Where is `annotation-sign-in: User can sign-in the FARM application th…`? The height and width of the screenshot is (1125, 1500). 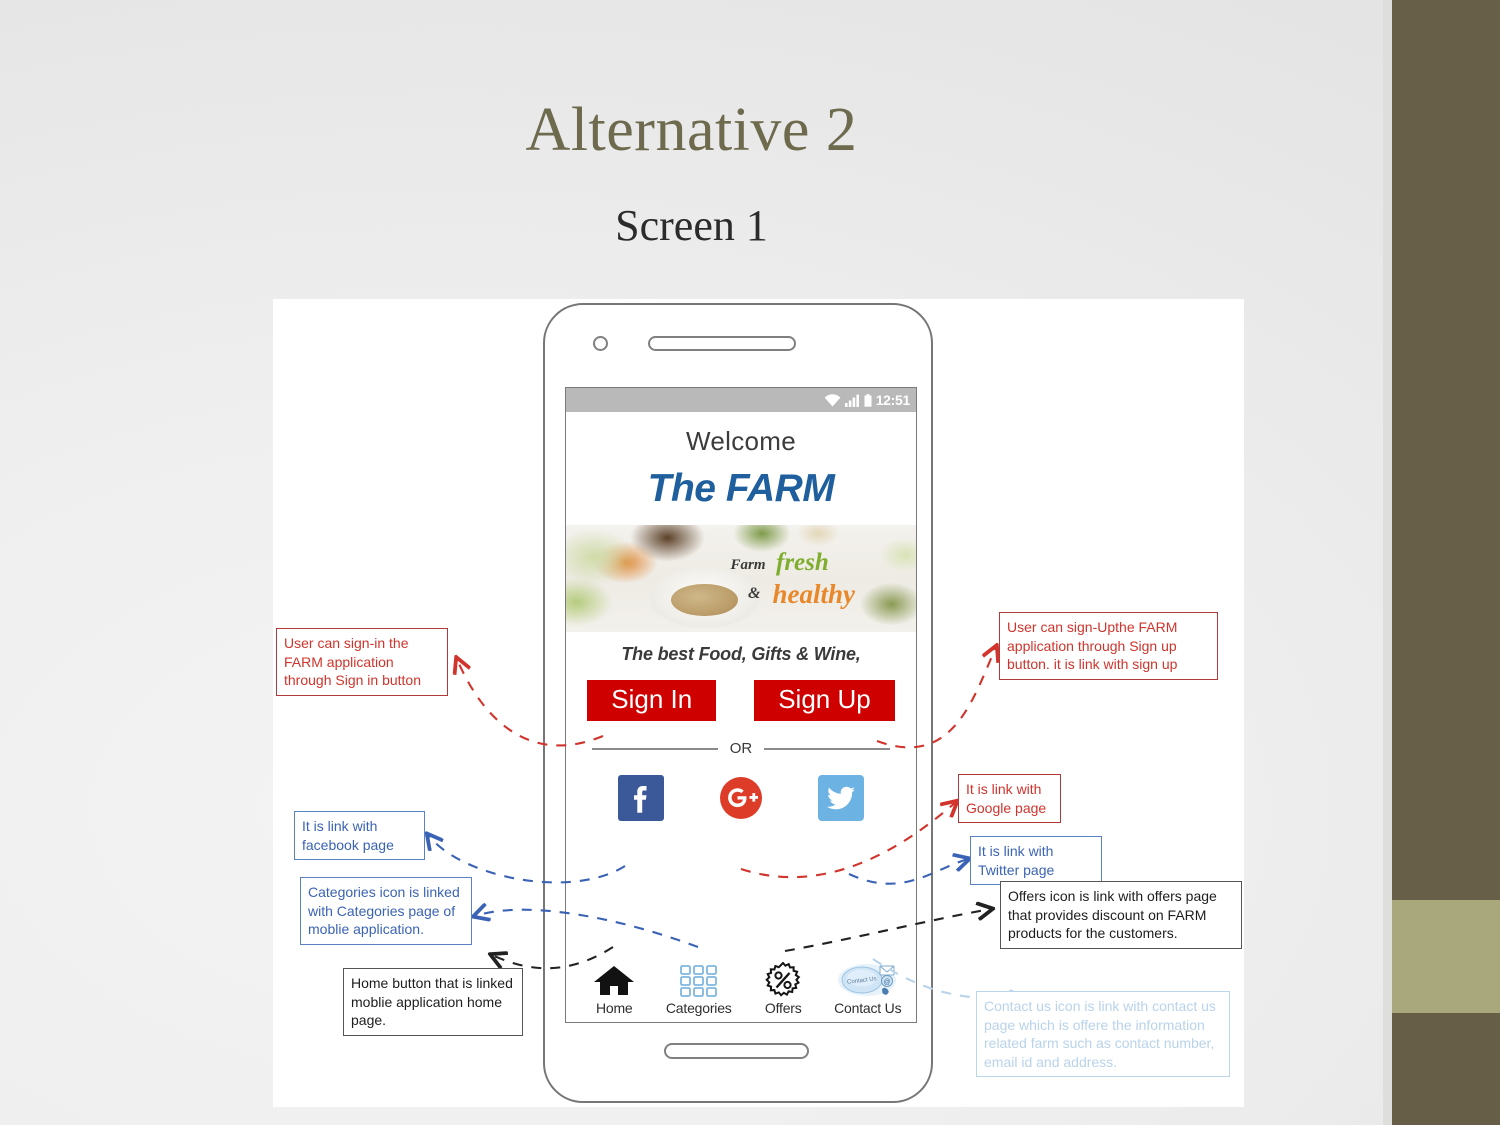 annotation-sign-in: User can sign-in the FARM application th… is located at coordinates (362, 662).